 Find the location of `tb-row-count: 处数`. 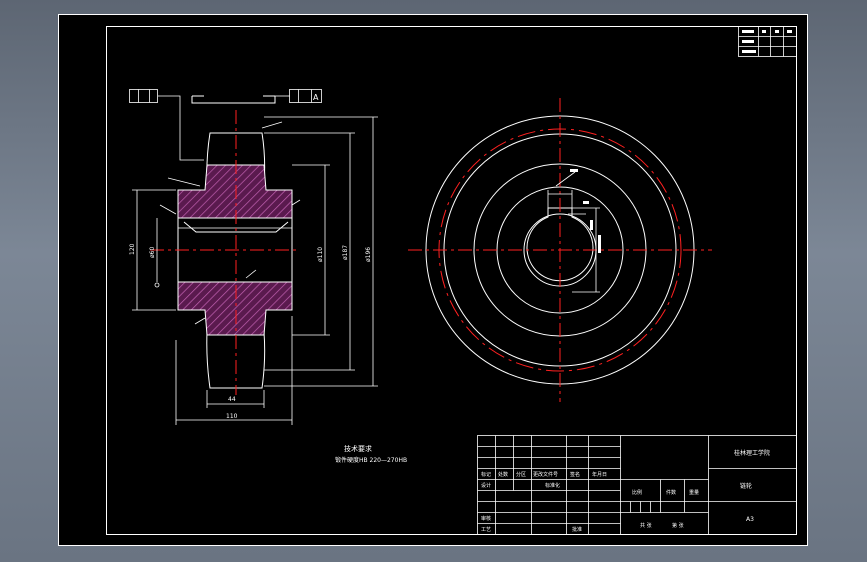

tb-row-count: 处数 is located at coordinates (503, 474).